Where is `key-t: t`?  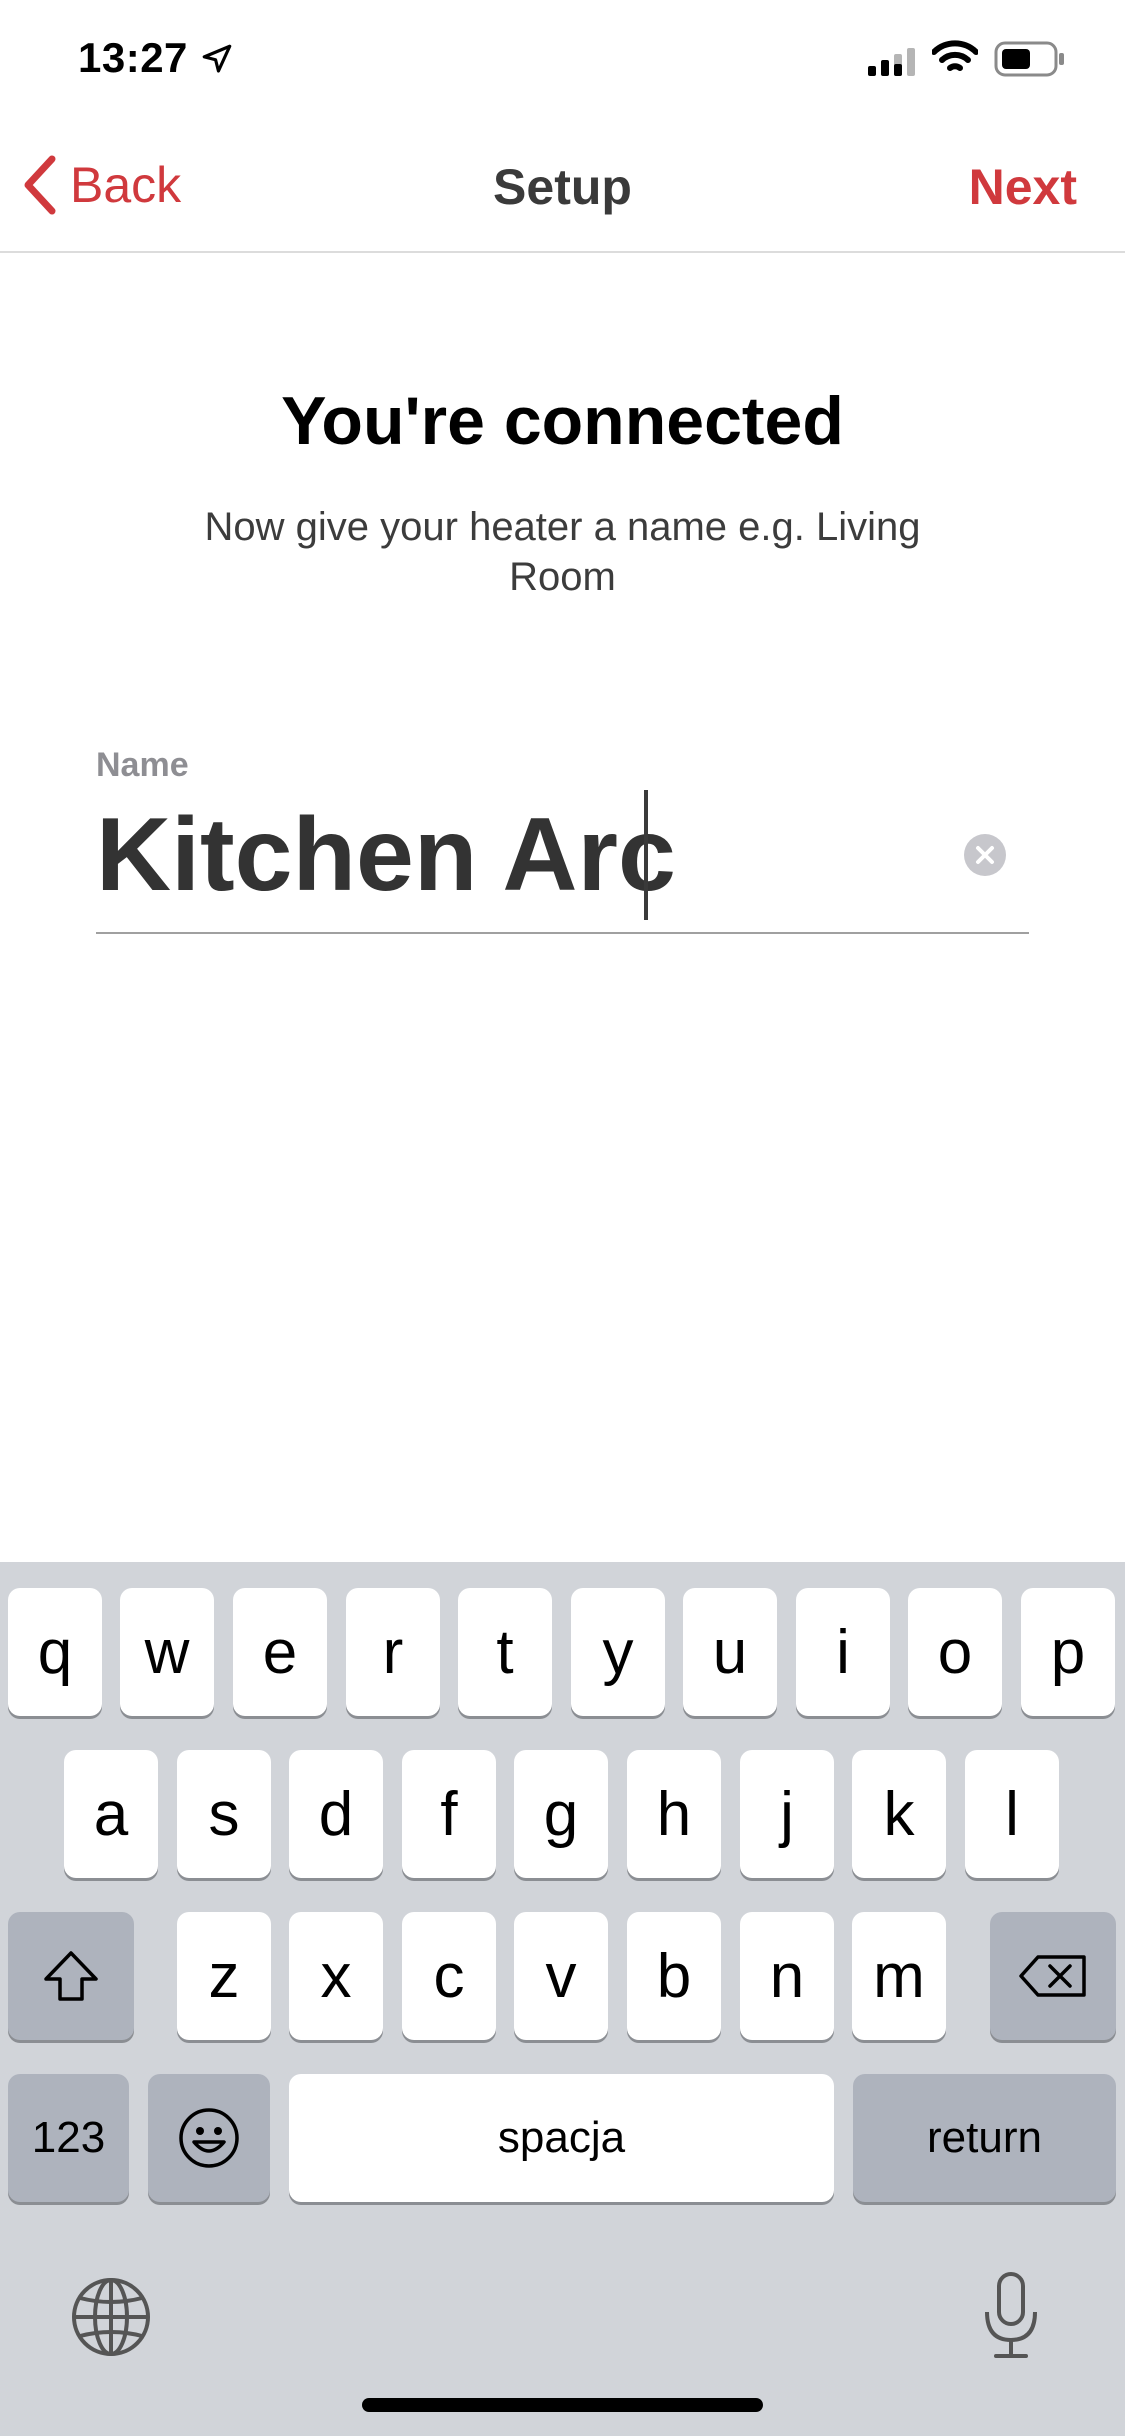
key-t: t is located at coordinates (505, 1652).